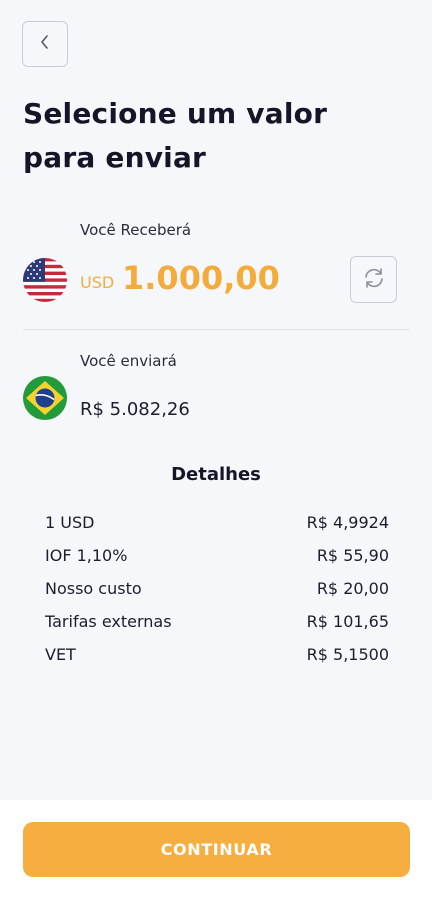  I want to click on back-button, so click(45, 44).